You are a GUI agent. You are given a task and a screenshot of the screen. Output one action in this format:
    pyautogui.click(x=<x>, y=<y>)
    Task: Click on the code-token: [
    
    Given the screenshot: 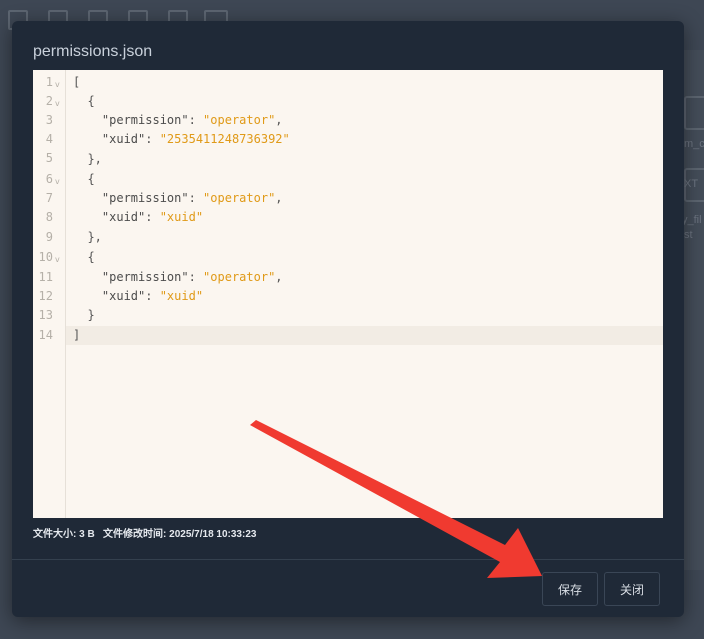 What is the action you would take?
    pyautogui.click(x=77, y=82)
    